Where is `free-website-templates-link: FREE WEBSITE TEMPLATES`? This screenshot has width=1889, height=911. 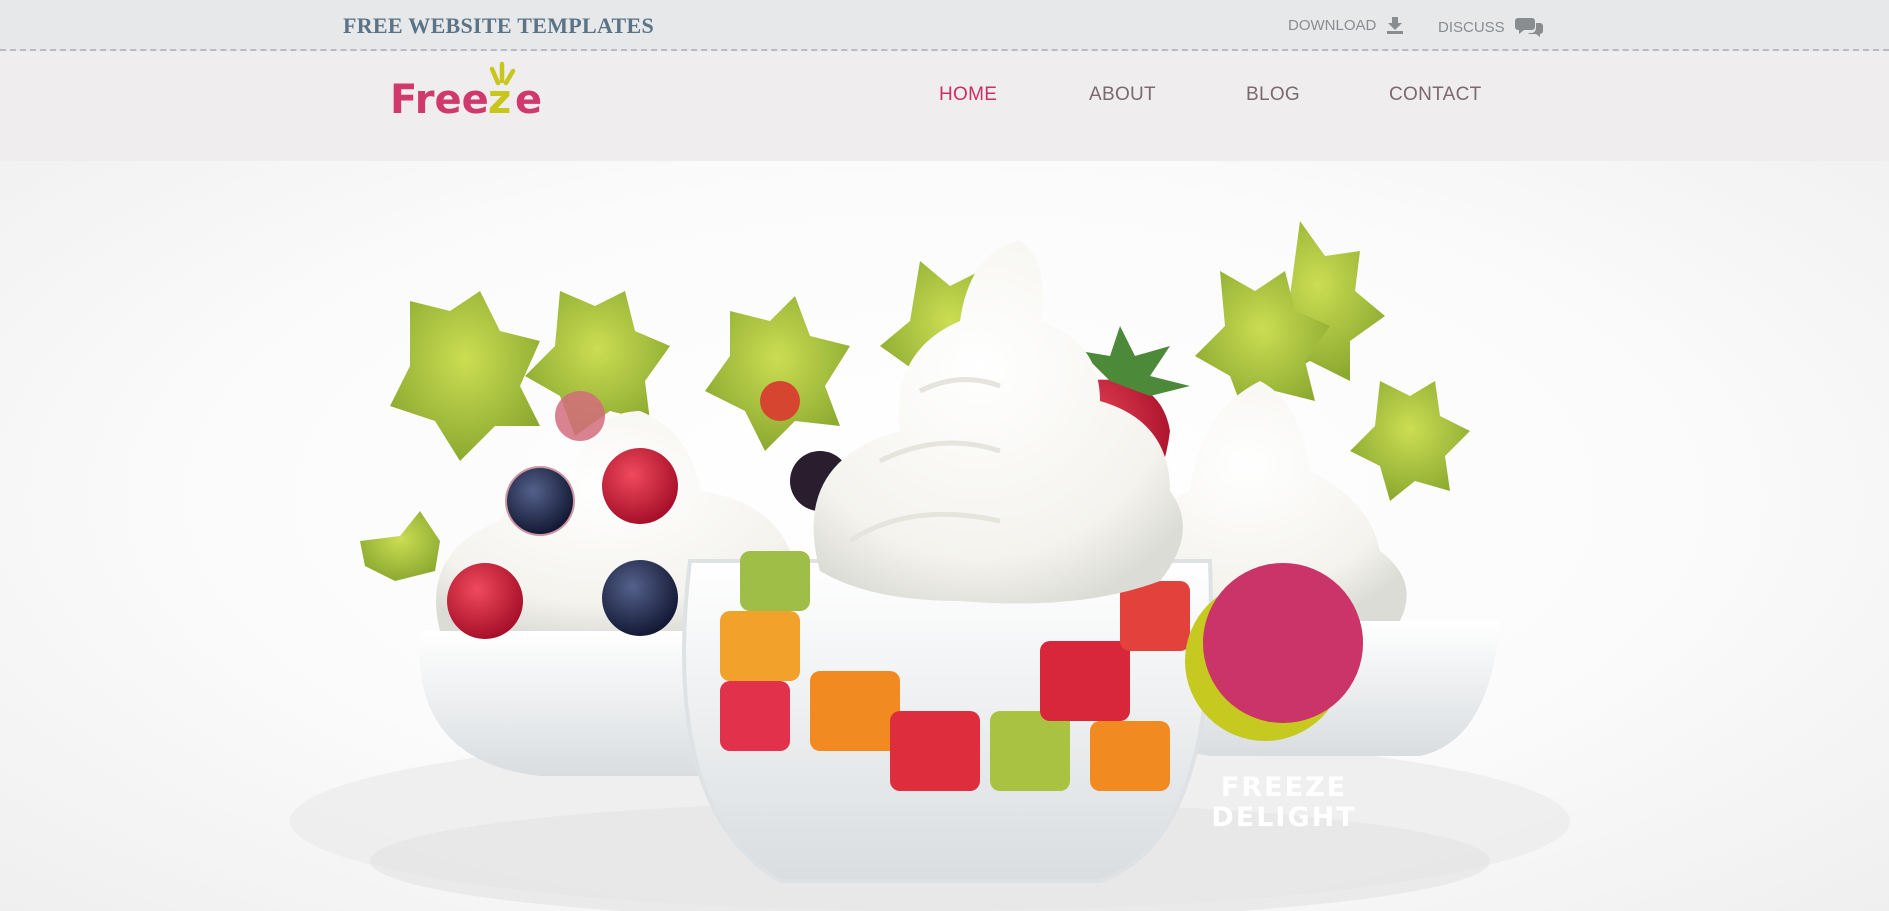
free-website-templates-link: FREE WEBSITE TEMPLATES is located at coordinates (498, 26).